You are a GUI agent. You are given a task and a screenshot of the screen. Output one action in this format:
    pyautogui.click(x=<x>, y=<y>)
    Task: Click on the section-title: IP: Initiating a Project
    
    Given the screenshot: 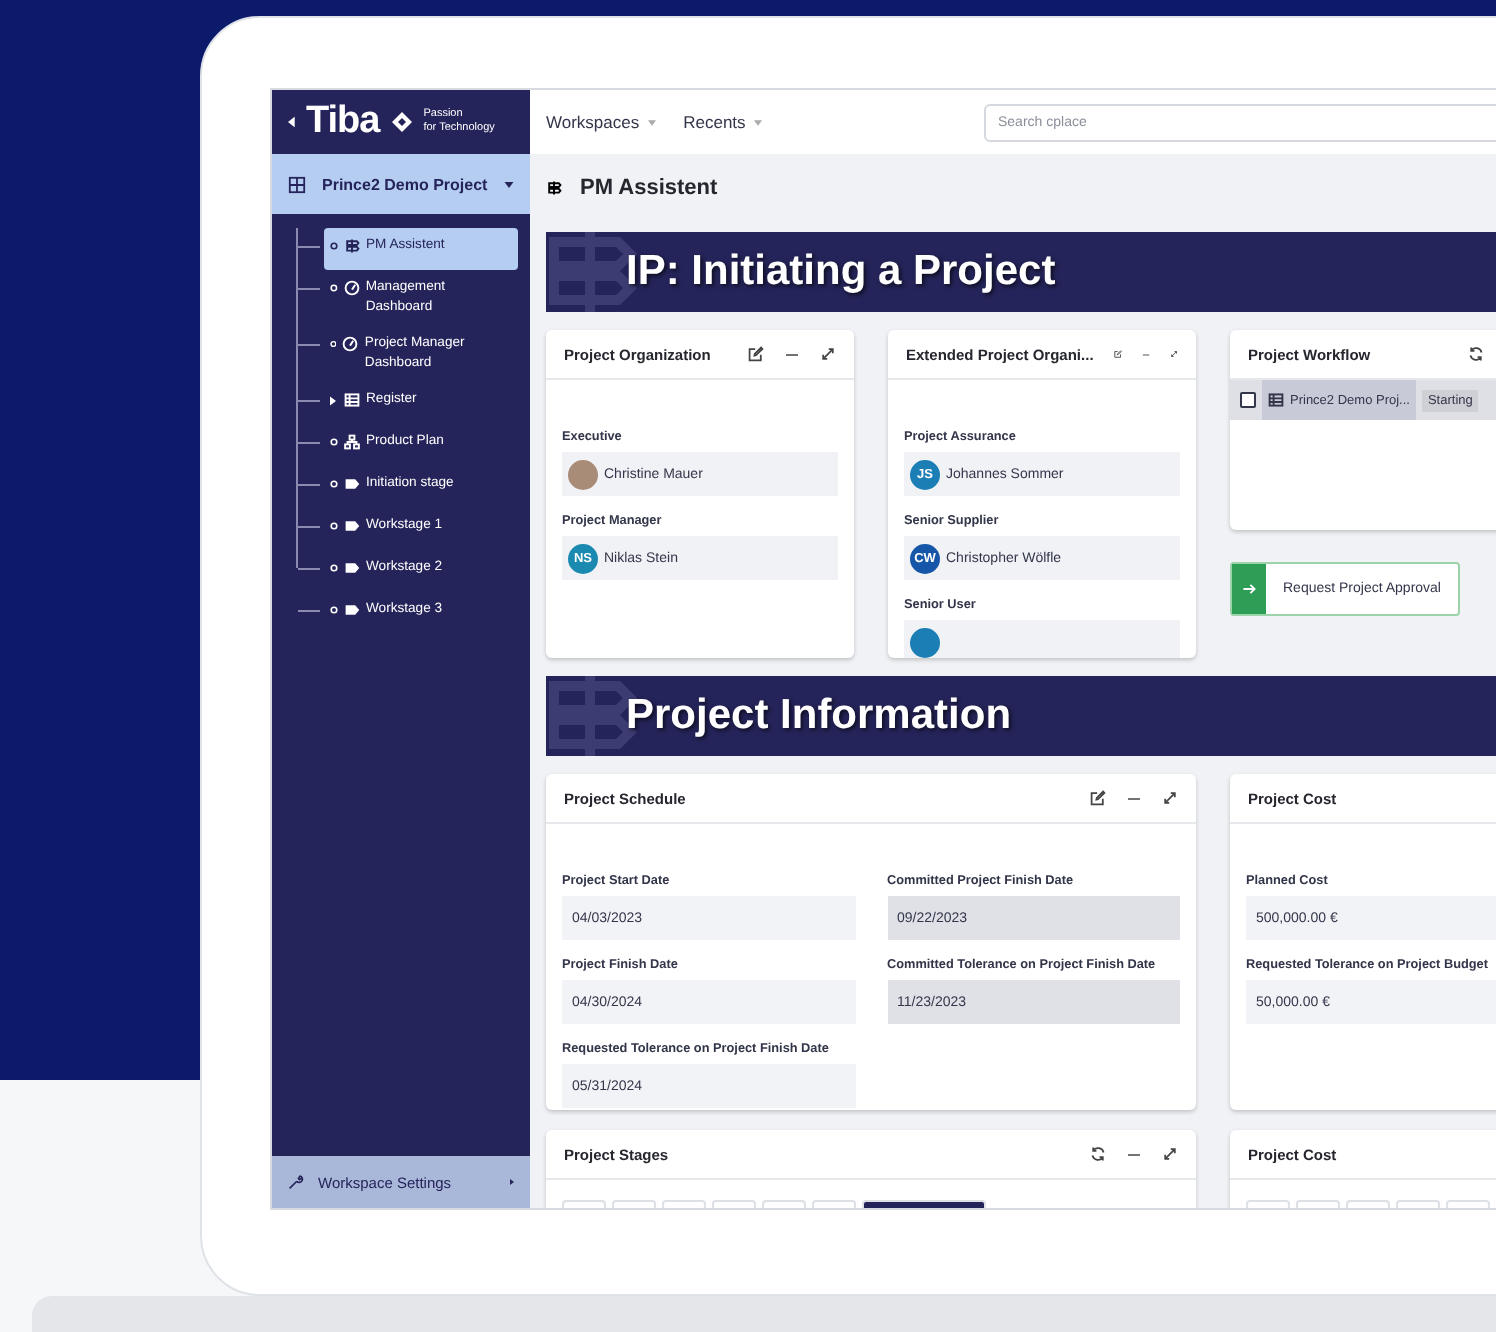 What is the action you would take?
    pyautogui.click(x=841, y=272)
    